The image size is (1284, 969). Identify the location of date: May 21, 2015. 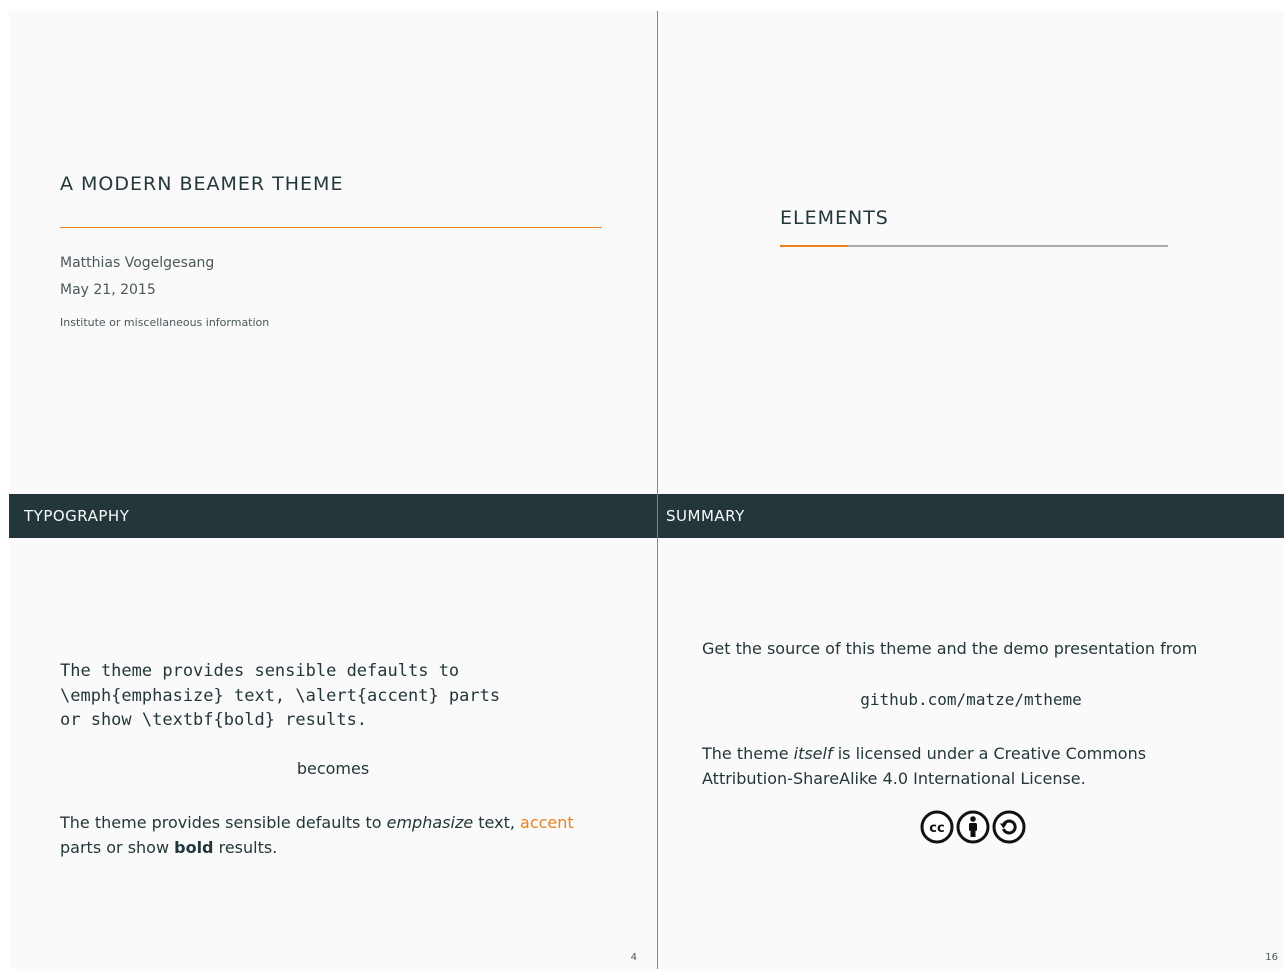
(108, 290).